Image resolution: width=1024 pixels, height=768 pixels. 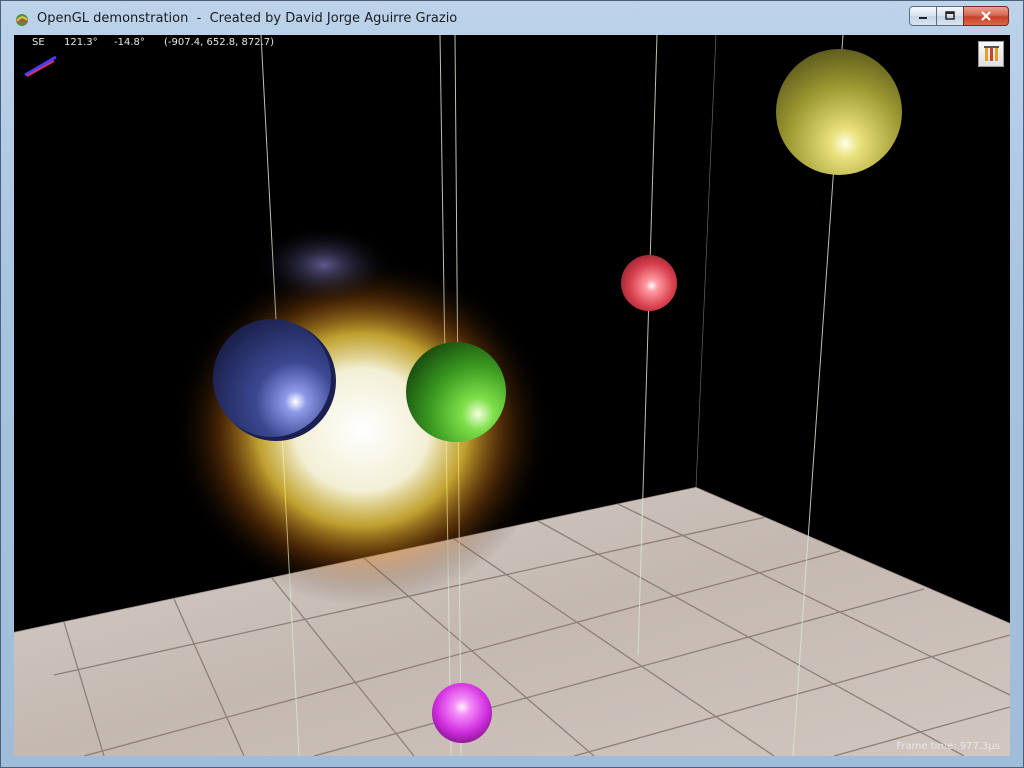 I want to click on close-button, so click(x=986, y=16).